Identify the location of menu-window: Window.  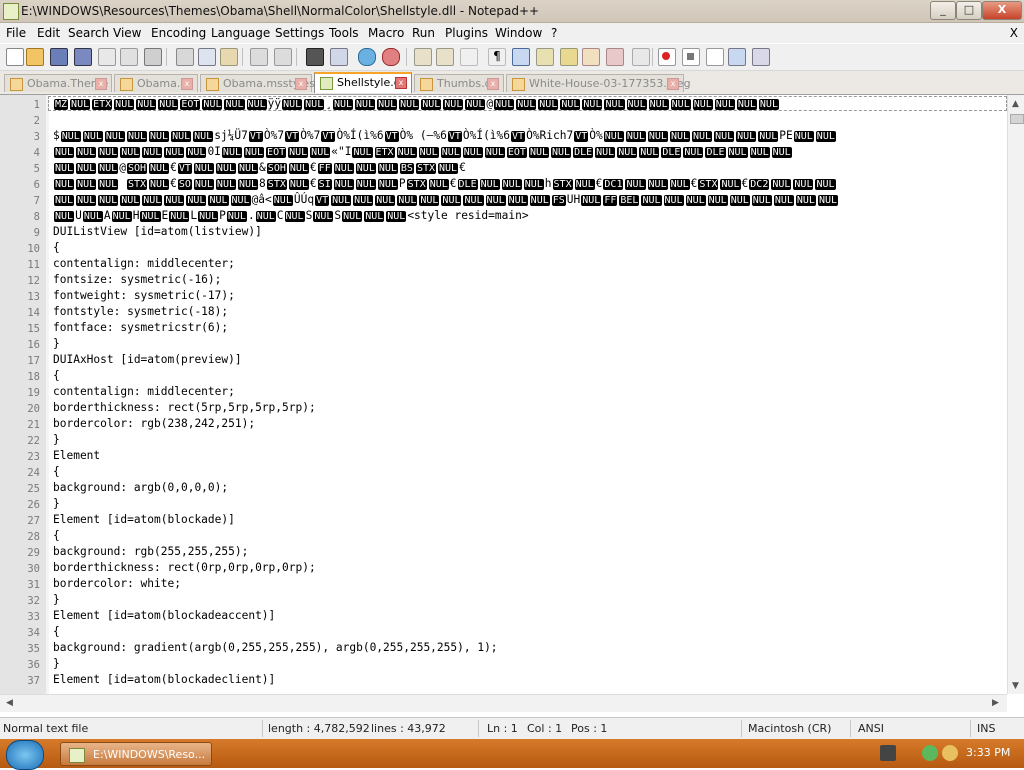
(518, 33).